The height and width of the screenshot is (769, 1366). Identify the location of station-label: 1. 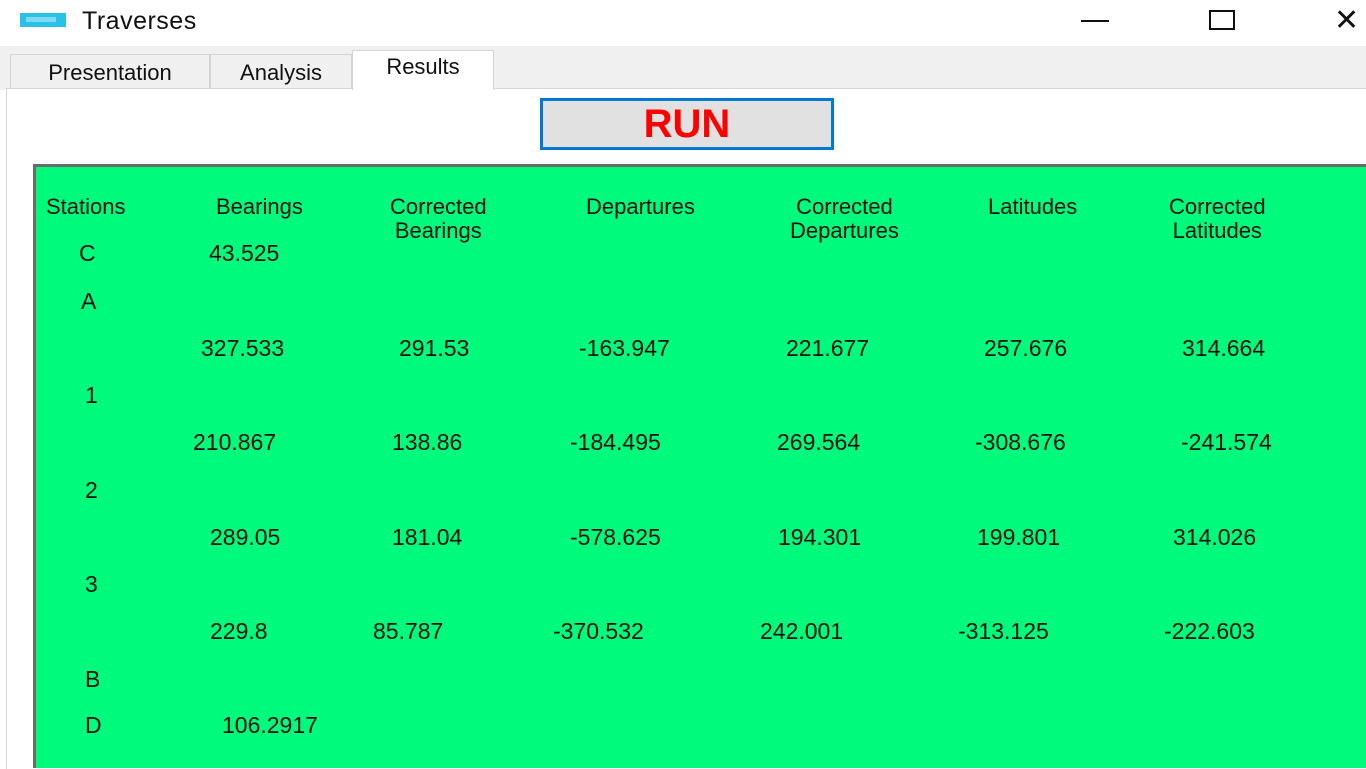
(91, 395).